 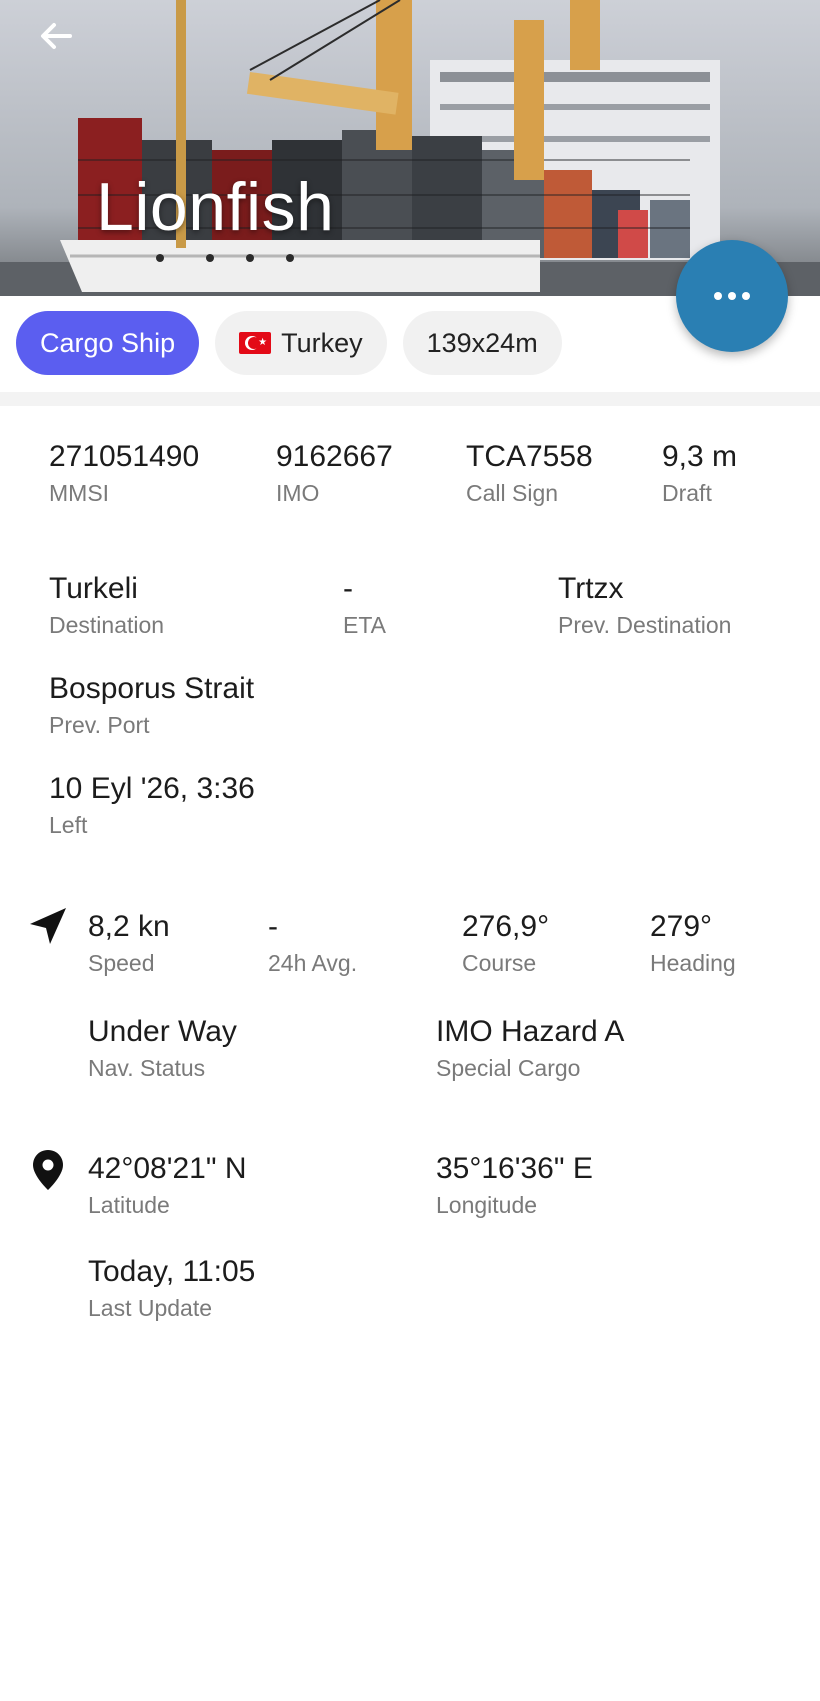 I want to click on back-button, so click(x=56, y=36).